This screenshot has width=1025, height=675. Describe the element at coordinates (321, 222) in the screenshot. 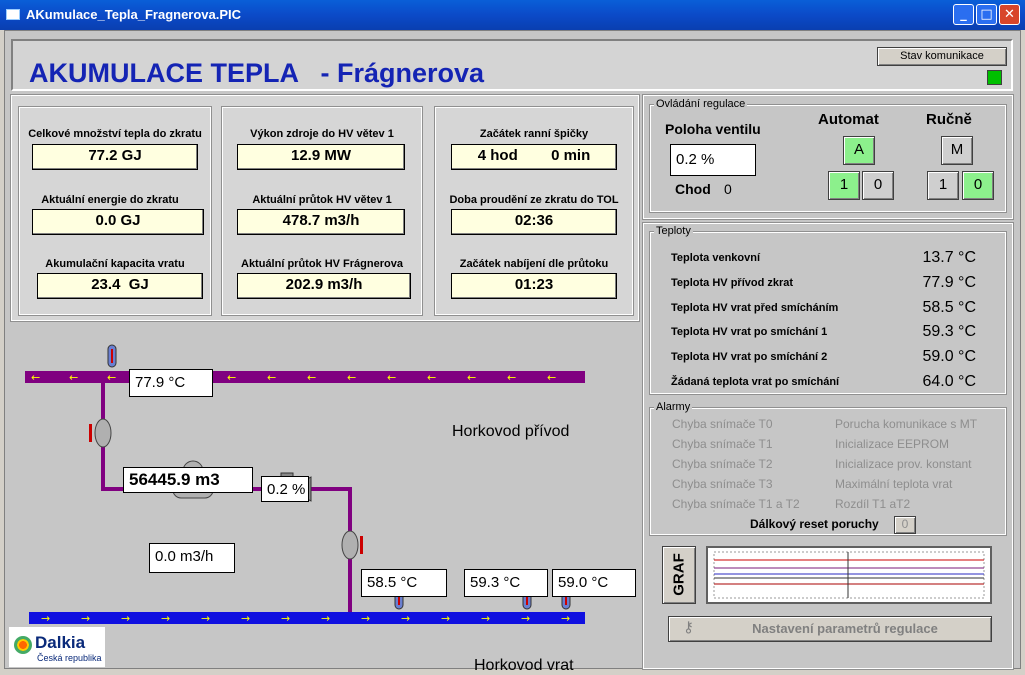

I see `info-value: 478.7 m3/h` at that location.